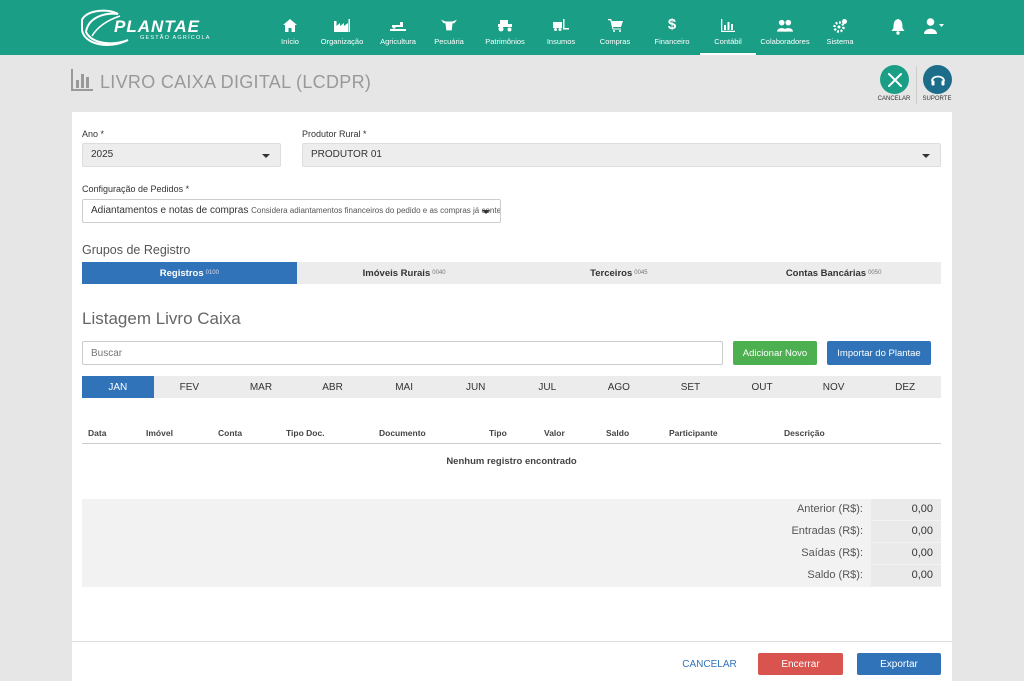 This screenshot has width=1024, height=681. I want to click on month-tab-nov: NOV, so click(834, 387).